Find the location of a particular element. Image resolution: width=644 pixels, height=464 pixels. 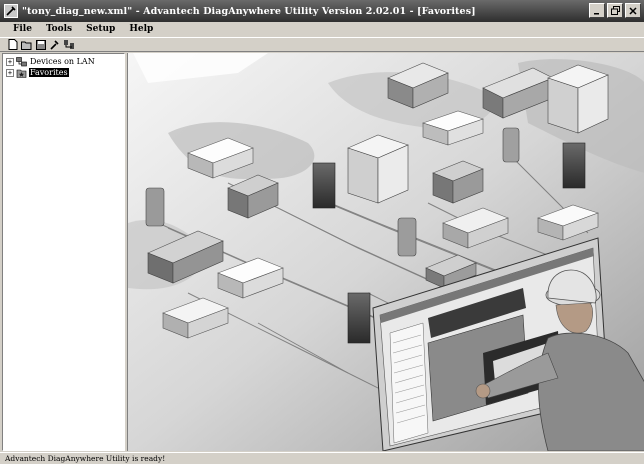

new-icon is located at coordinates (12, 44).